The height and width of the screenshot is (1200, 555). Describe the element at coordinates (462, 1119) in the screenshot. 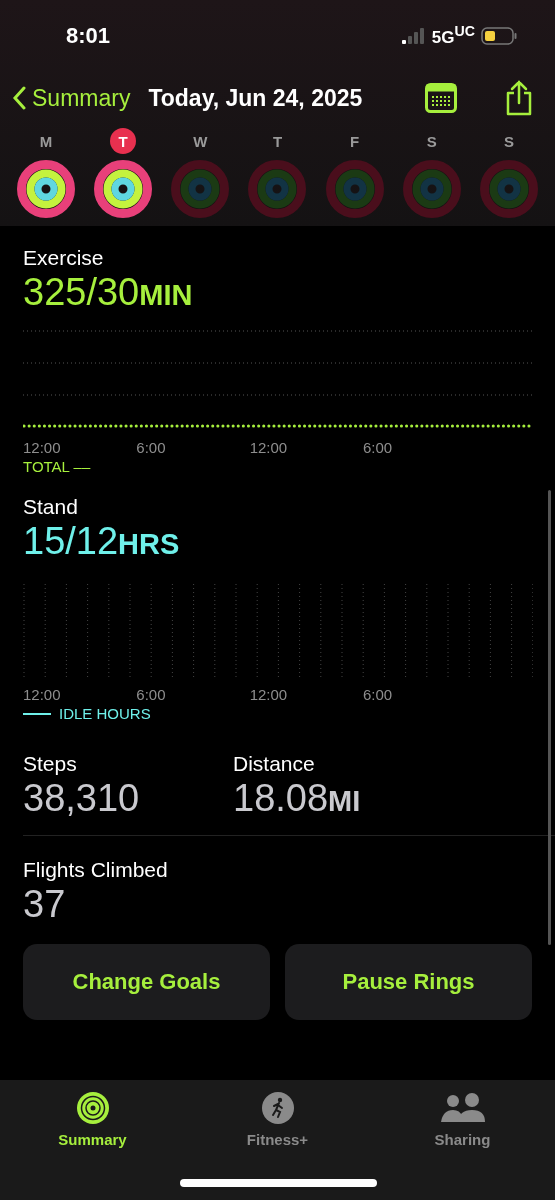

I see `tab-bar-item: Sharing` at that location.